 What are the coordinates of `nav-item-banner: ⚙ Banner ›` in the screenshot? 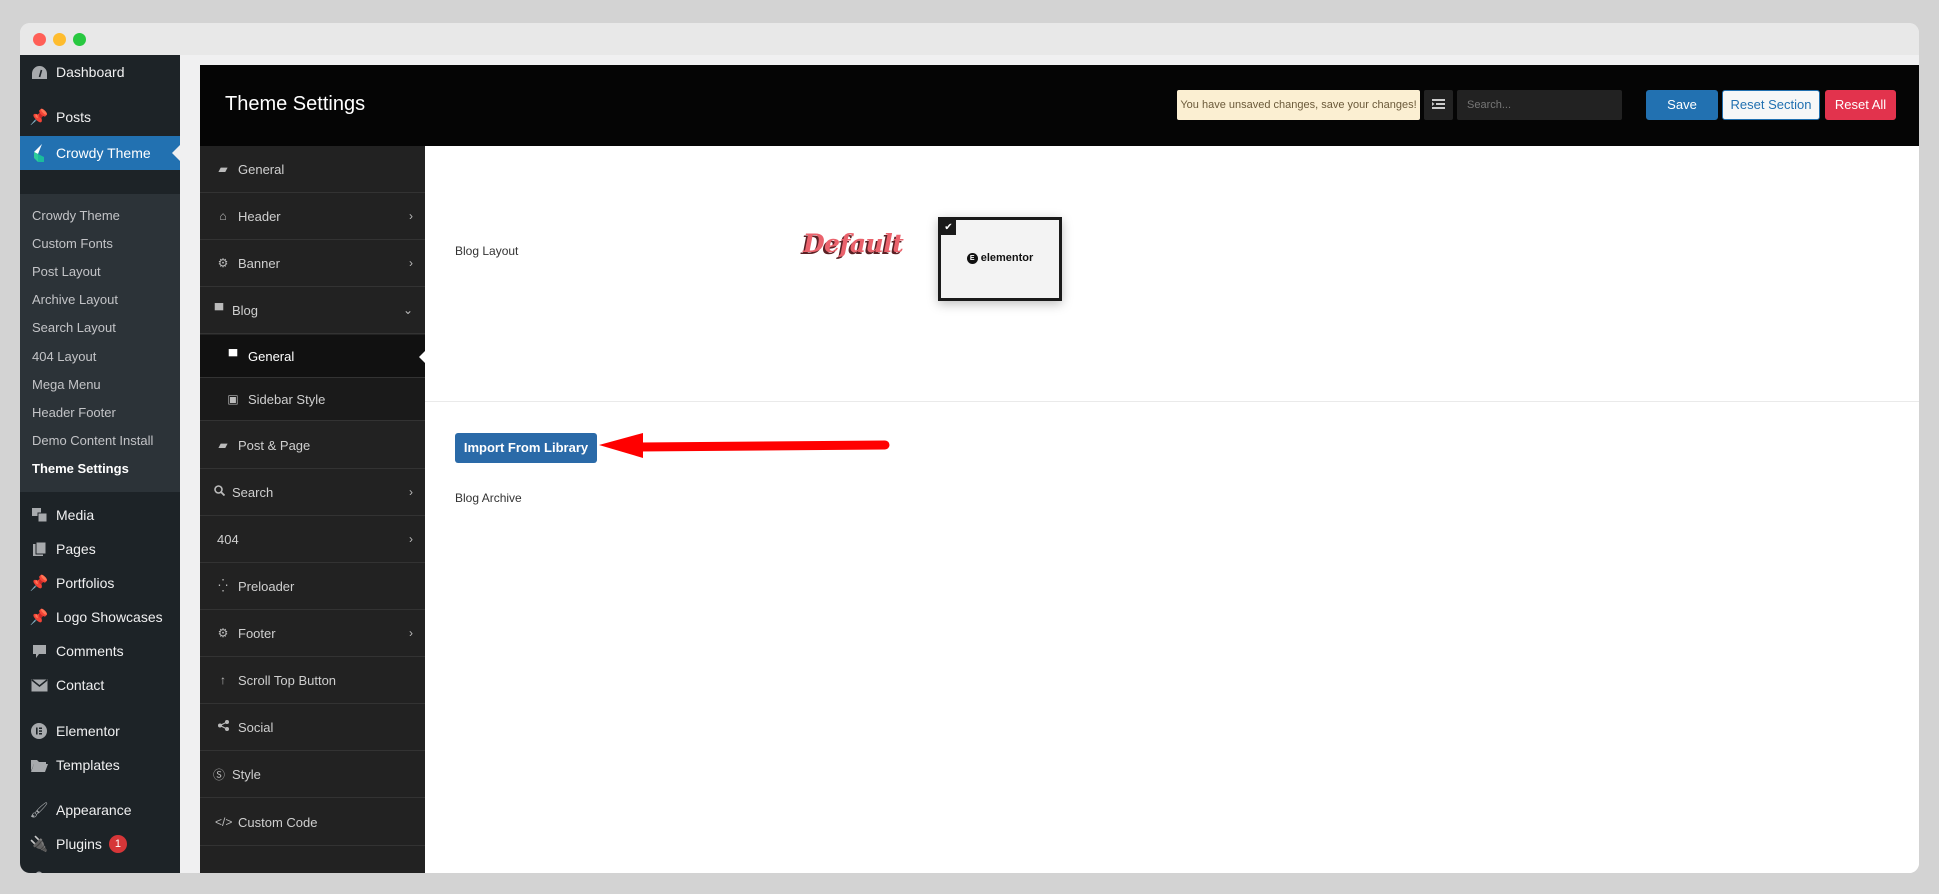 It's located at (312, 263).